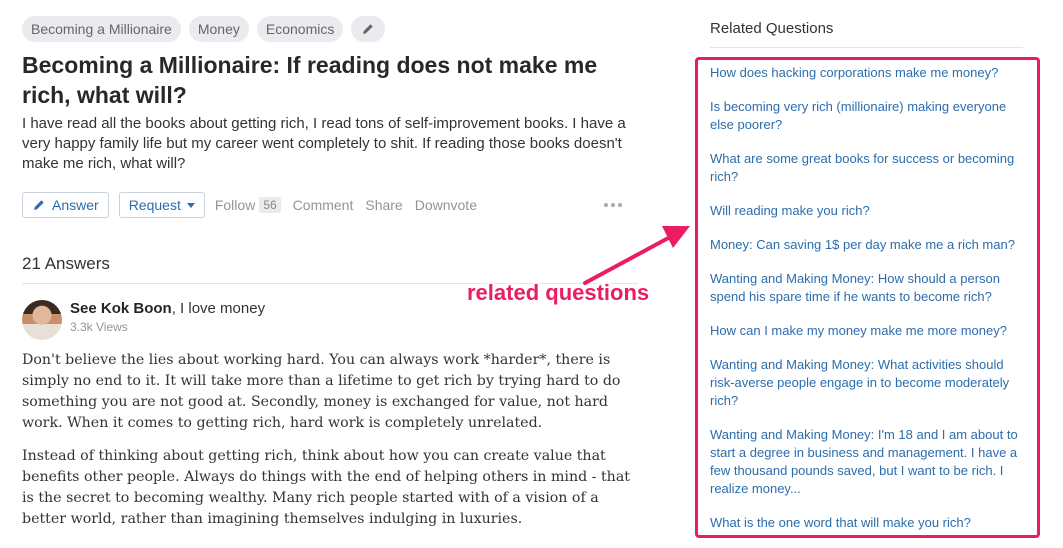  What do you see at coordinates (772, 28) in the screenshot?
I see `related-questions-header: Related Questions` at bounding box center [772, 28].